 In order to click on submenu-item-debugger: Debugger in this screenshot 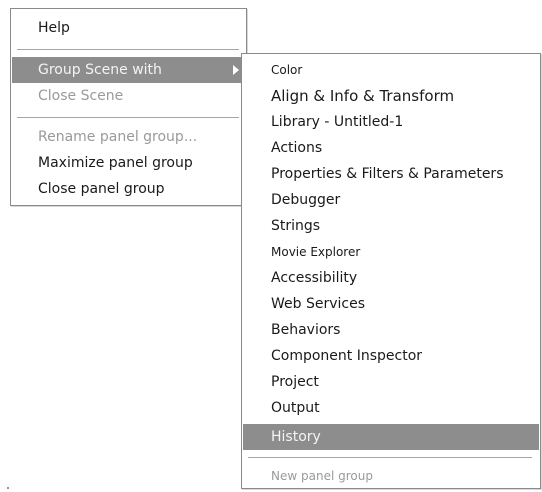, I will do `click(391, 200)`.